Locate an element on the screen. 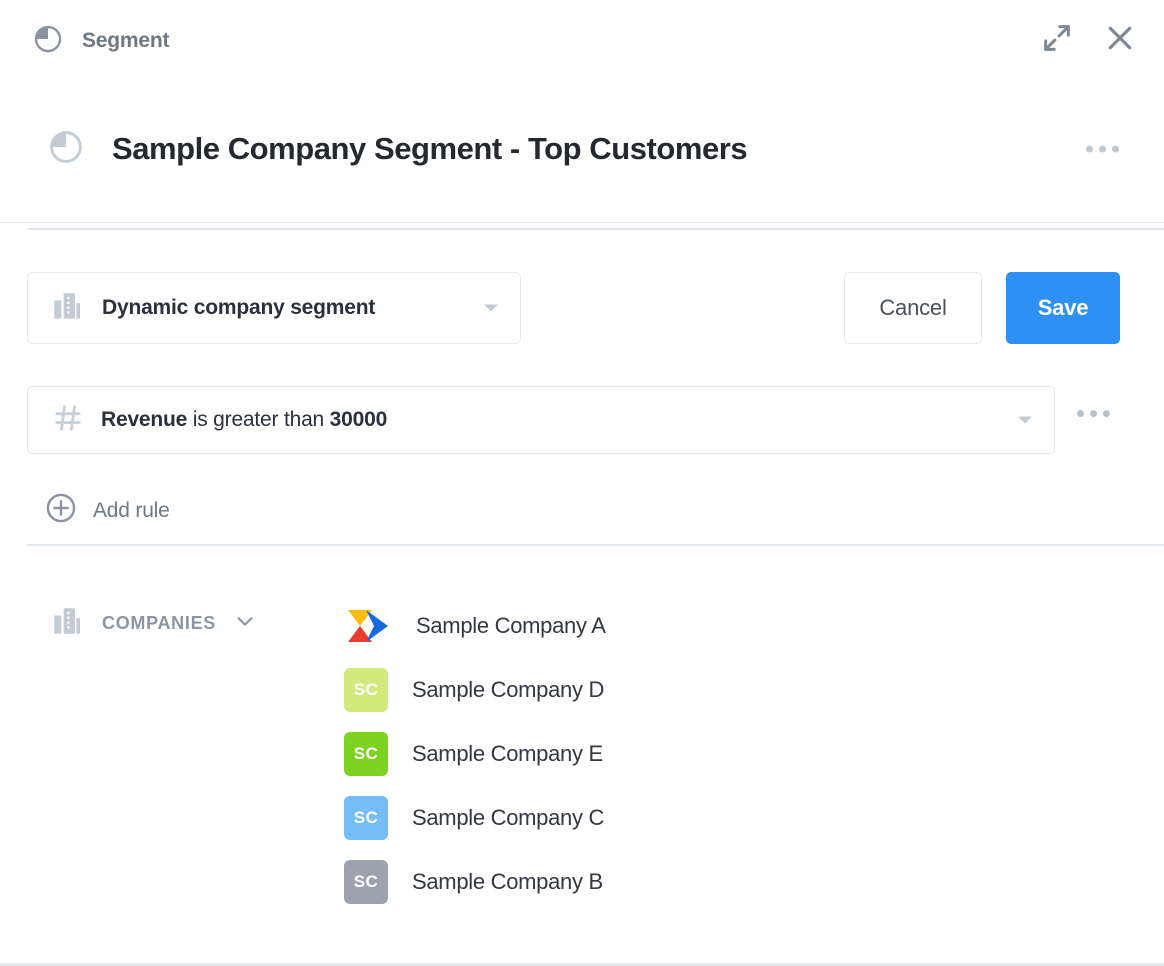  hash-icon is located at coordinates (68, 420).